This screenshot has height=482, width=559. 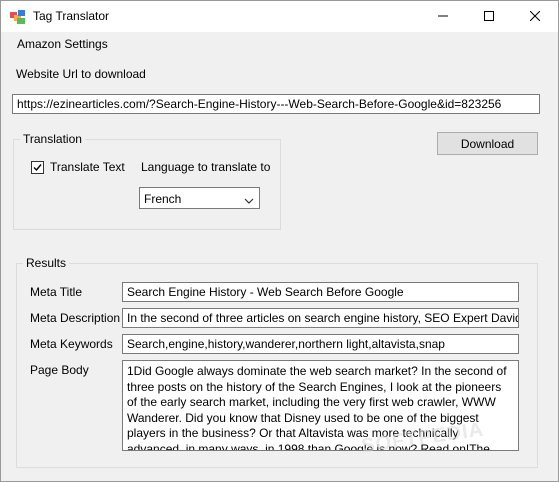 I want to click on meta-title-label: Meta Title, so click(x=56, y=292).